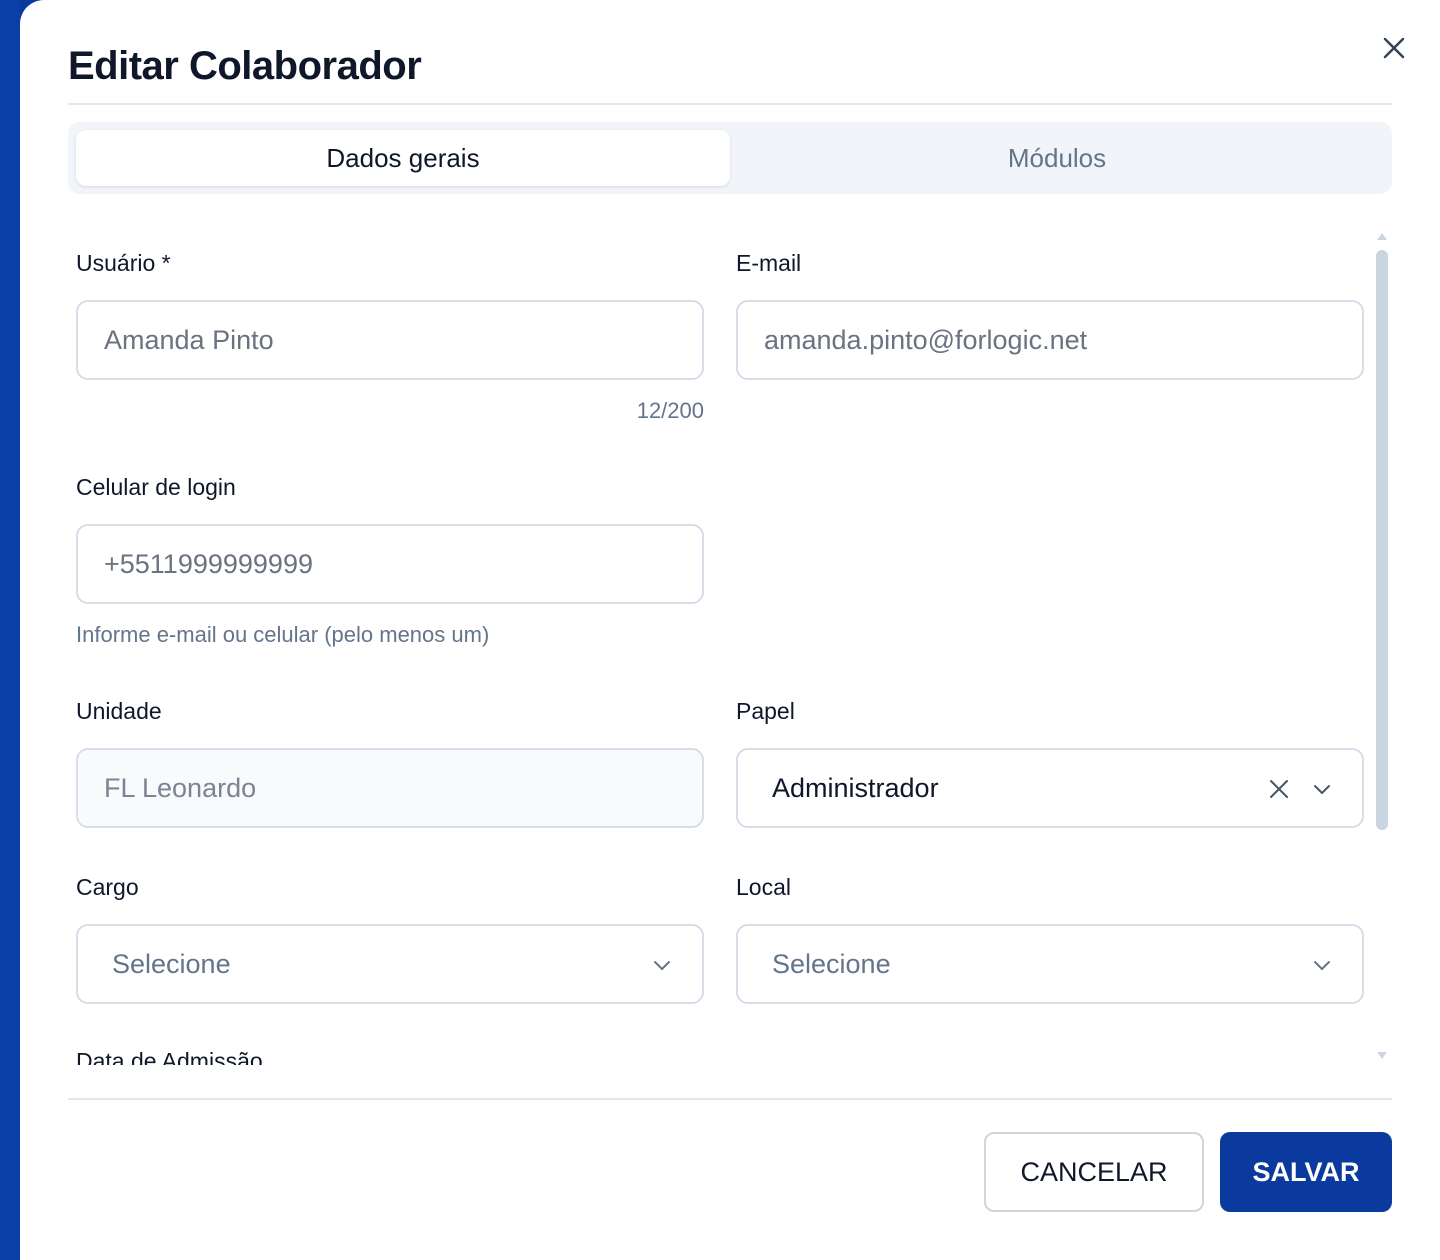  What do you see at coordinates (1306, 1172) in the screenshot?
I see `save-button: SALVAR` at bounding box center [1306, 1172].